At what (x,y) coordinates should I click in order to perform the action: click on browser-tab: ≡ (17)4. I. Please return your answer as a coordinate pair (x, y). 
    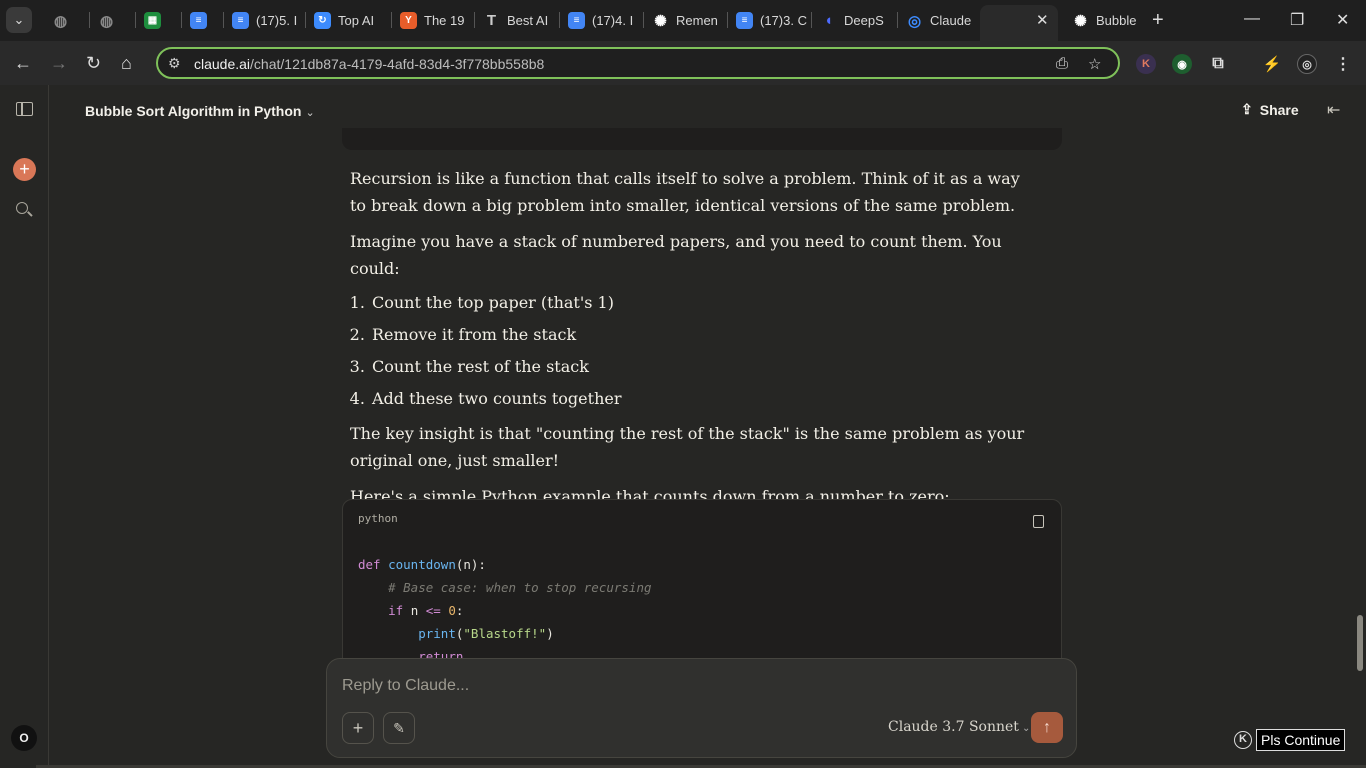
    Looking at the image, I should click on (607, 20).